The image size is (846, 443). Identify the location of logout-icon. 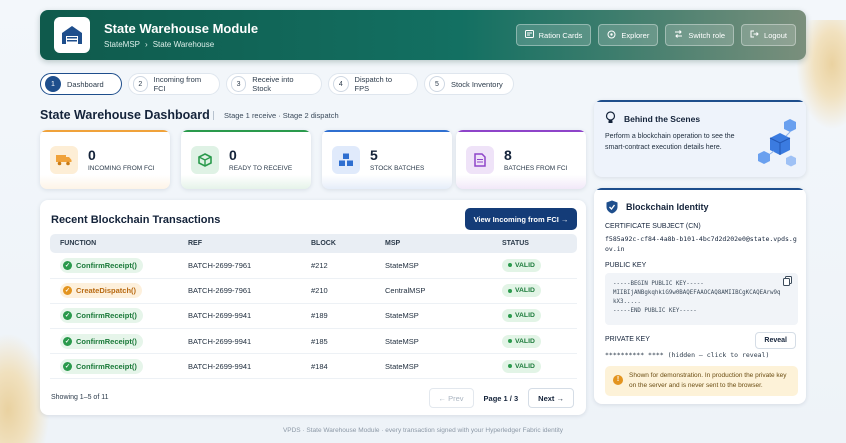
(754, 35).